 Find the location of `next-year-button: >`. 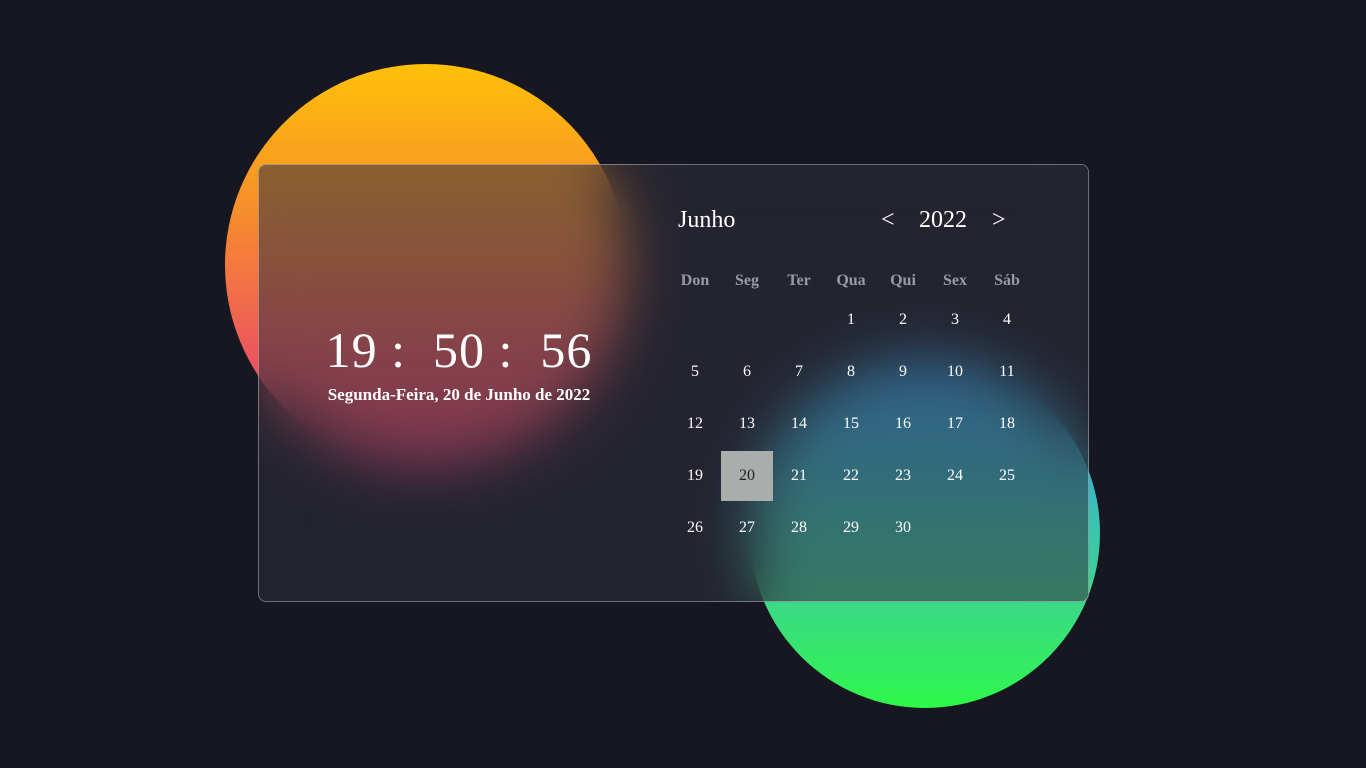

next-year-button: > is located at coordinates (999, 220).